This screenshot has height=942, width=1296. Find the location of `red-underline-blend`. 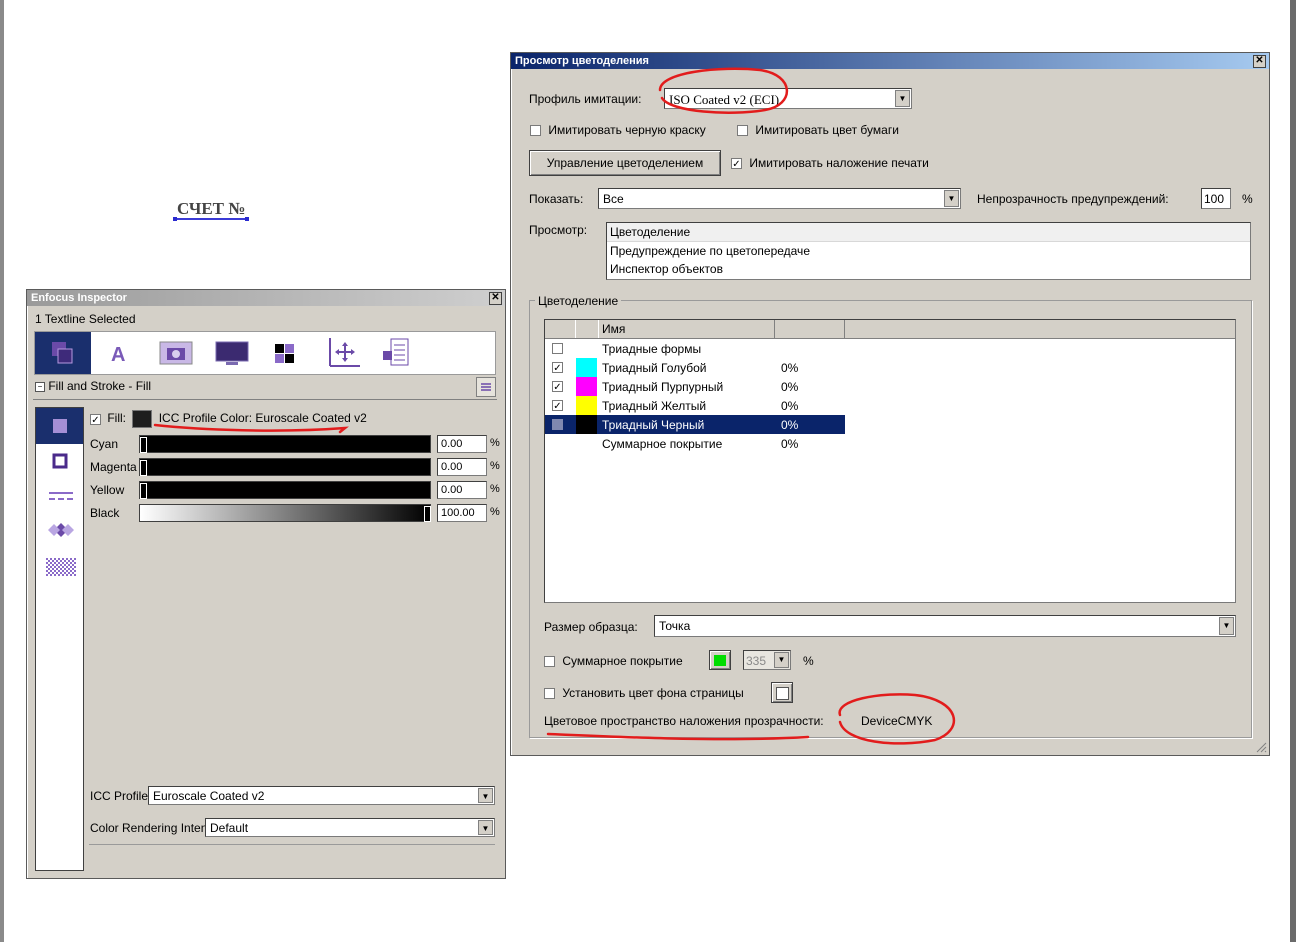

red-underline-blend is located at coordinates (678, 736).